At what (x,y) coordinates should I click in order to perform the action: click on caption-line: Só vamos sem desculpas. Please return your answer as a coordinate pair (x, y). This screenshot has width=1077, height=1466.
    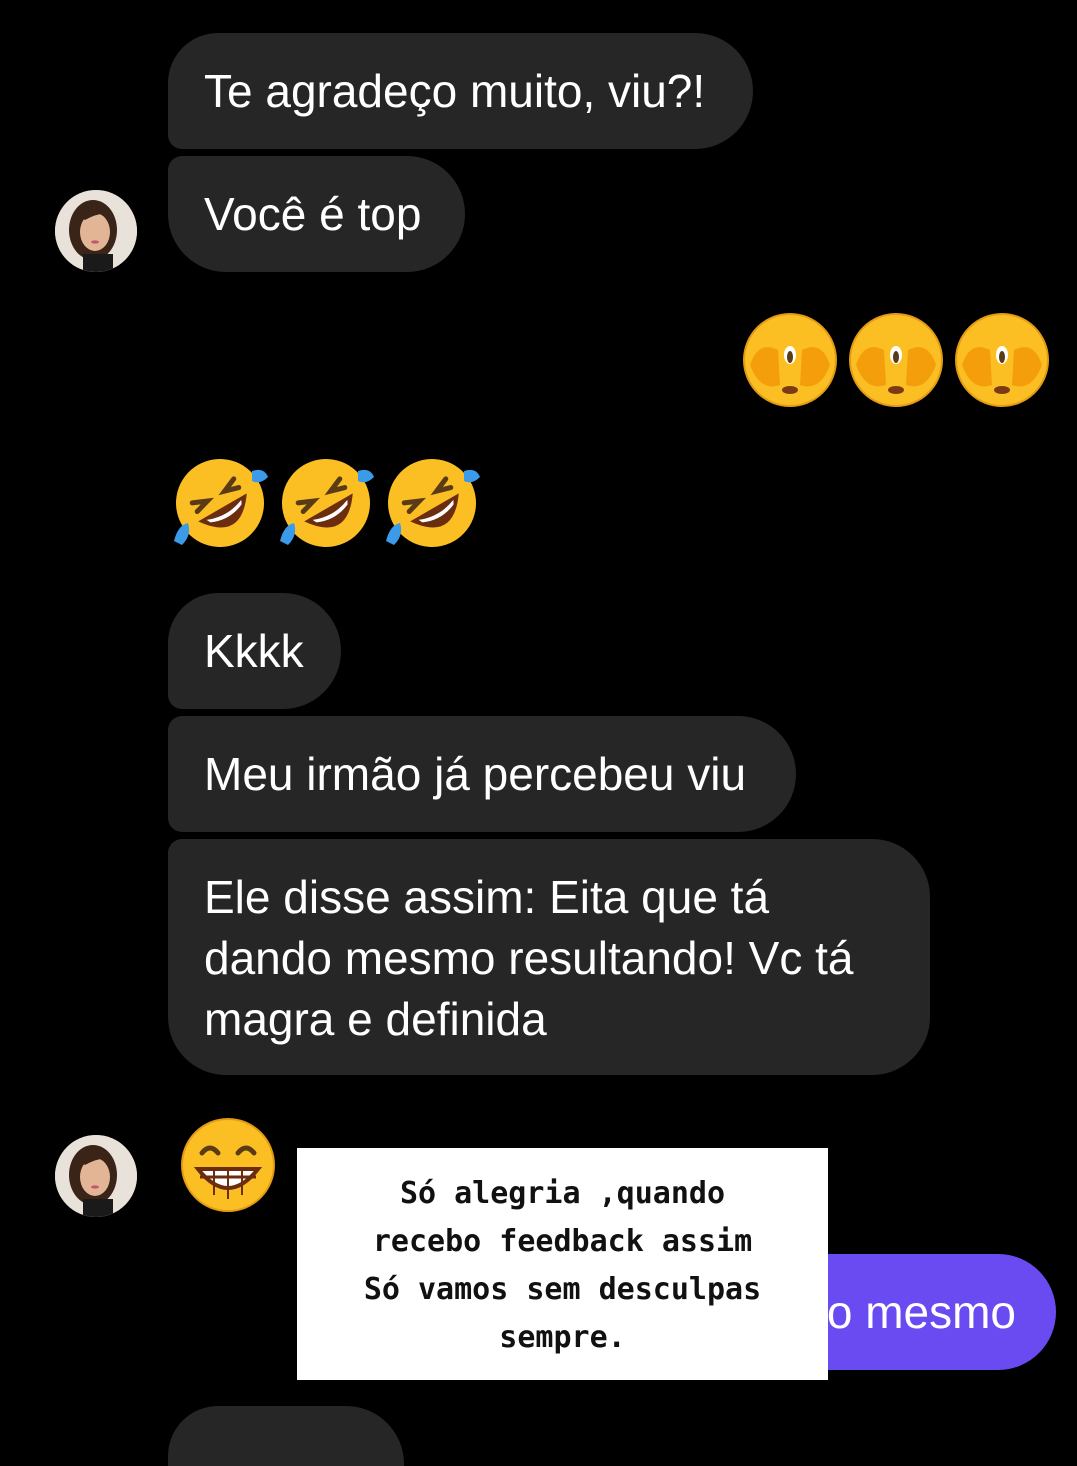
    Looking at the image, I should click on (562, 1289).